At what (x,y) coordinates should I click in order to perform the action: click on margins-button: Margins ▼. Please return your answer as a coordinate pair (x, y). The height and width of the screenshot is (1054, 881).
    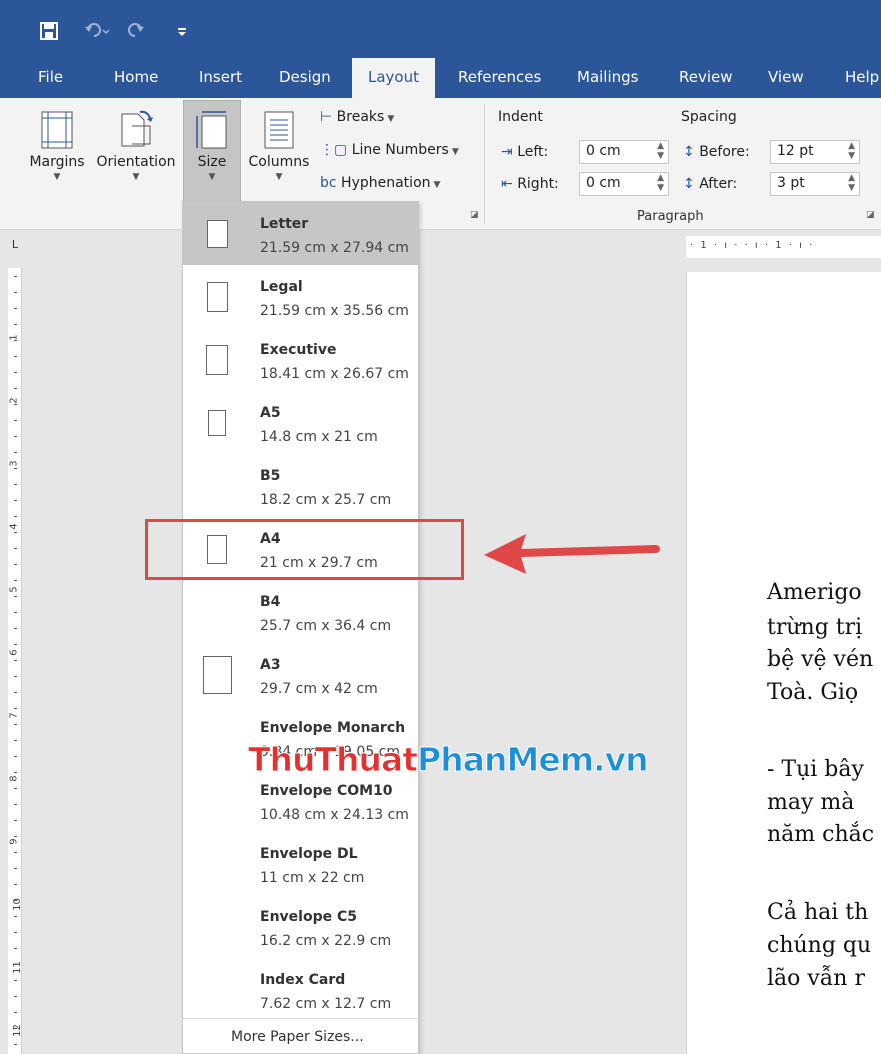
    Looking at the image, I should click on (57, 146).